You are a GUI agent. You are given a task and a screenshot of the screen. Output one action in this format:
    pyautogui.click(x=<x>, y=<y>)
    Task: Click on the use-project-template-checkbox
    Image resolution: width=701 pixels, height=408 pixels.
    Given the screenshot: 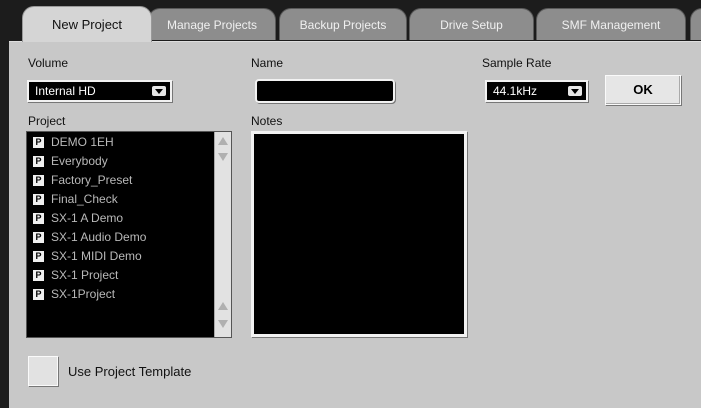 What is the action you would take?
    pyautogui.click(x=43, y=371)
    